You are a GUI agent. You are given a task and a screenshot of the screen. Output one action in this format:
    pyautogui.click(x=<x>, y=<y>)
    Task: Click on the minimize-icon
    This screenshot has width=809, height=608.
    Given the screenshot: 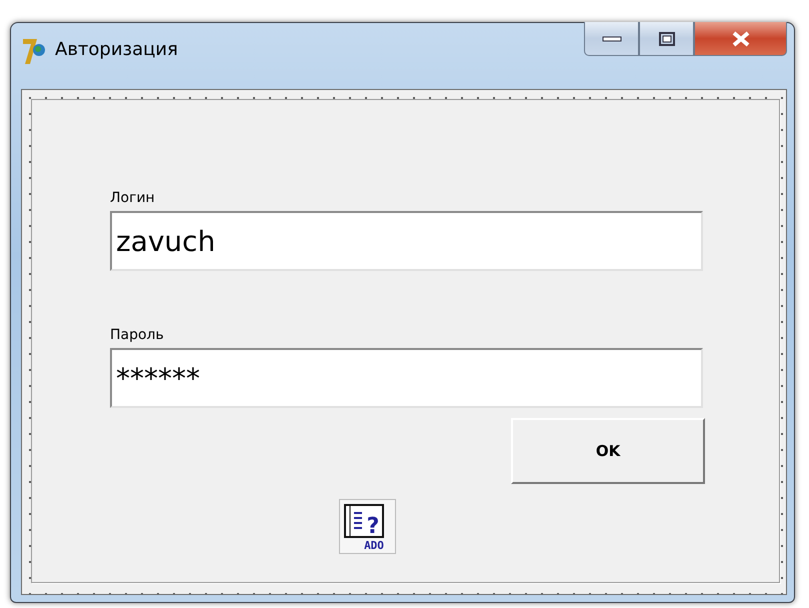 What is the action you would take?
    pyautogui.click(x=612, y=39)
    